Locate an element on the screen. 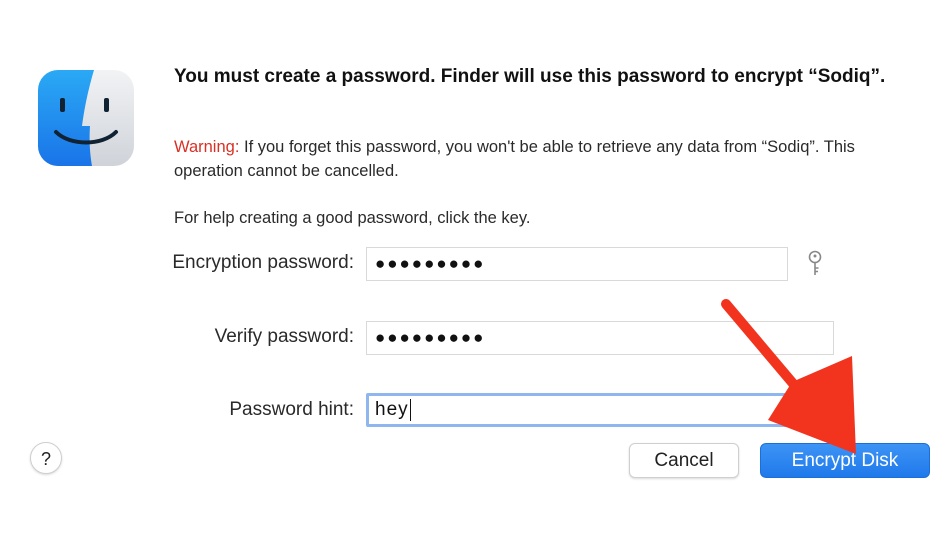 The height and width of the screenshot is (541, 950). encryption-password-field: ●●●●●●●●● is located at coordinates (577, 264).